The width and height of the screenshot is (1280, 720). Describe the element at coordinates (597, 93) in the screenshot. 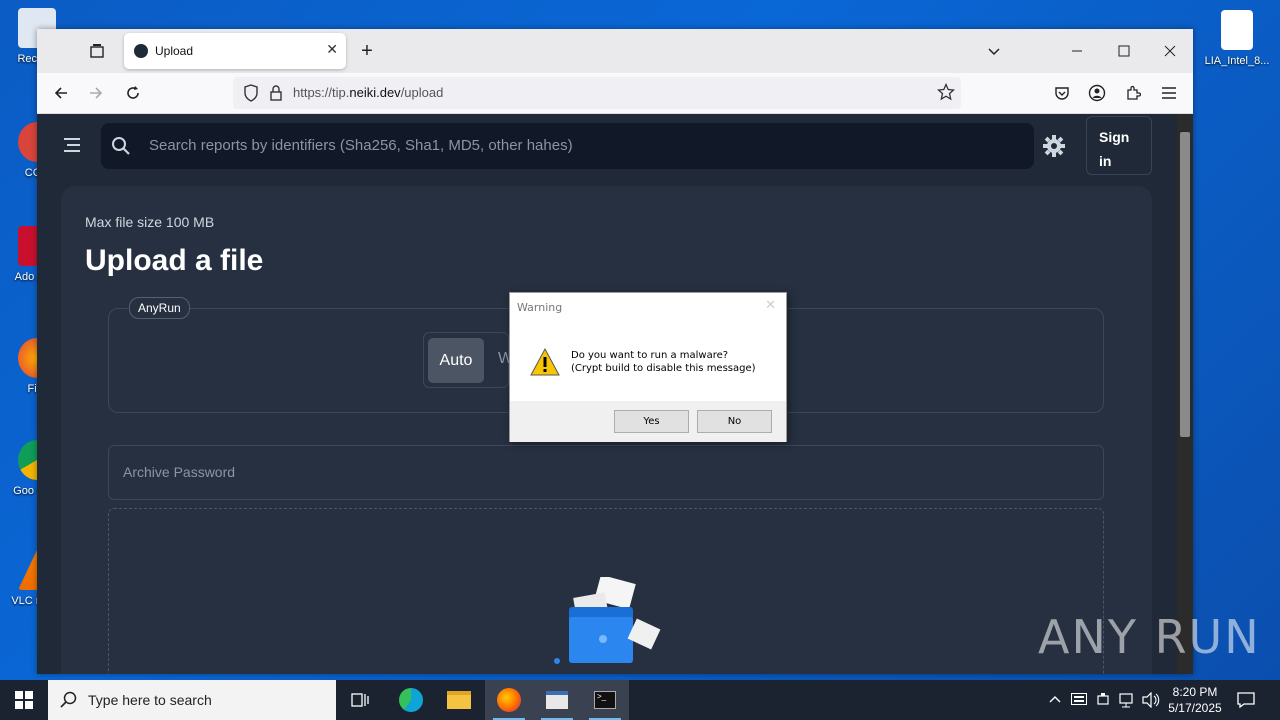

I see `address-bar: https://tip.neiki.dev/upload` at that location.